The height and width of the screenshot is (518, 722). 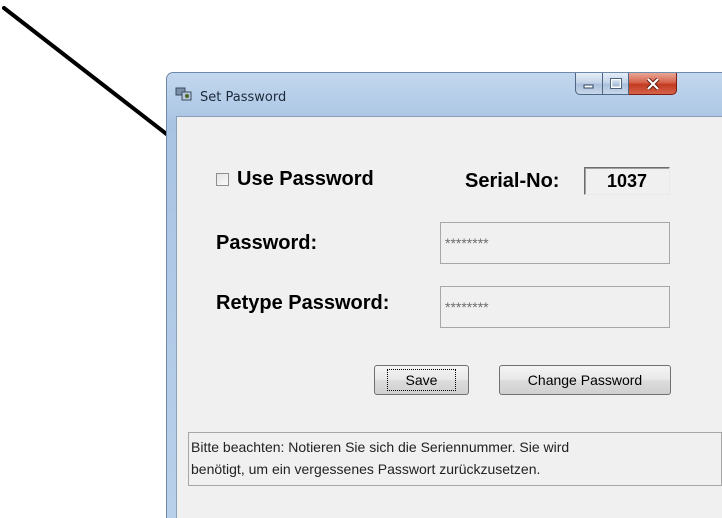 I want to click on serial-no-value: 1037, so click(x=627, y=181).